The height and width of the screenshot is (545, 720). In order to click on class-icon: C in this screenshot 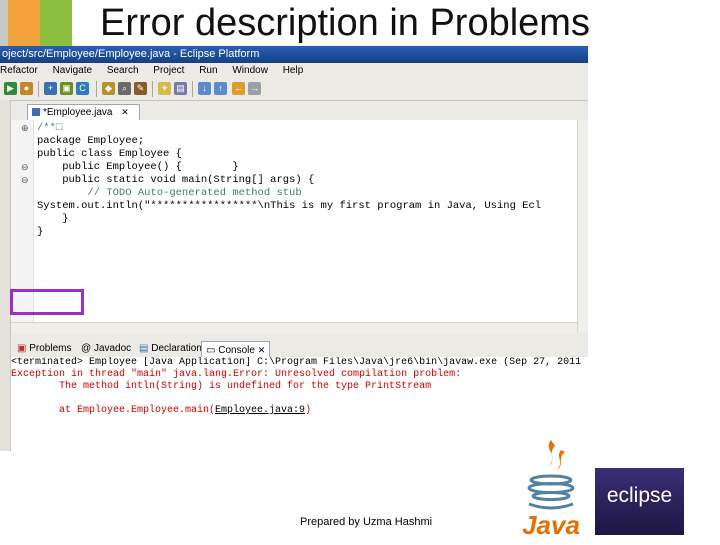, I will do `click(82, 88)`.